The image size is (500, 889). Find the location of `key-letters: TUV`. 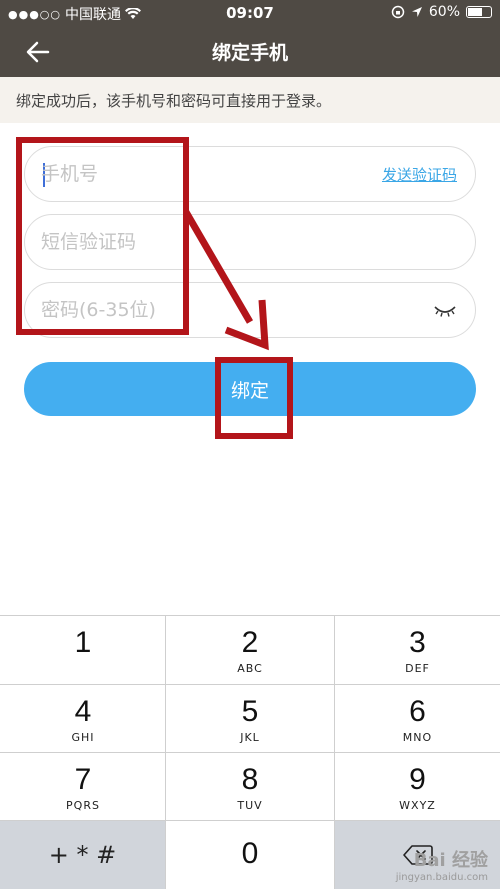

key-letters: TUV is located at coordinates (250, 805).